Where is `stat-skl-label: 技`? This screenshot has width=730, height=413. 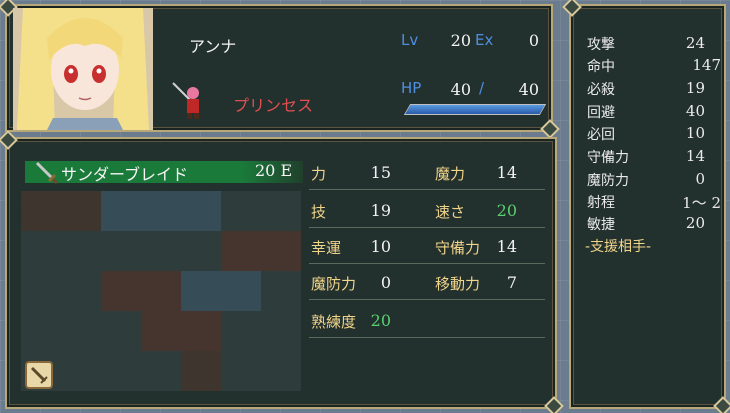
stat-skl-label: 技 is located at coordinates (319, 212).